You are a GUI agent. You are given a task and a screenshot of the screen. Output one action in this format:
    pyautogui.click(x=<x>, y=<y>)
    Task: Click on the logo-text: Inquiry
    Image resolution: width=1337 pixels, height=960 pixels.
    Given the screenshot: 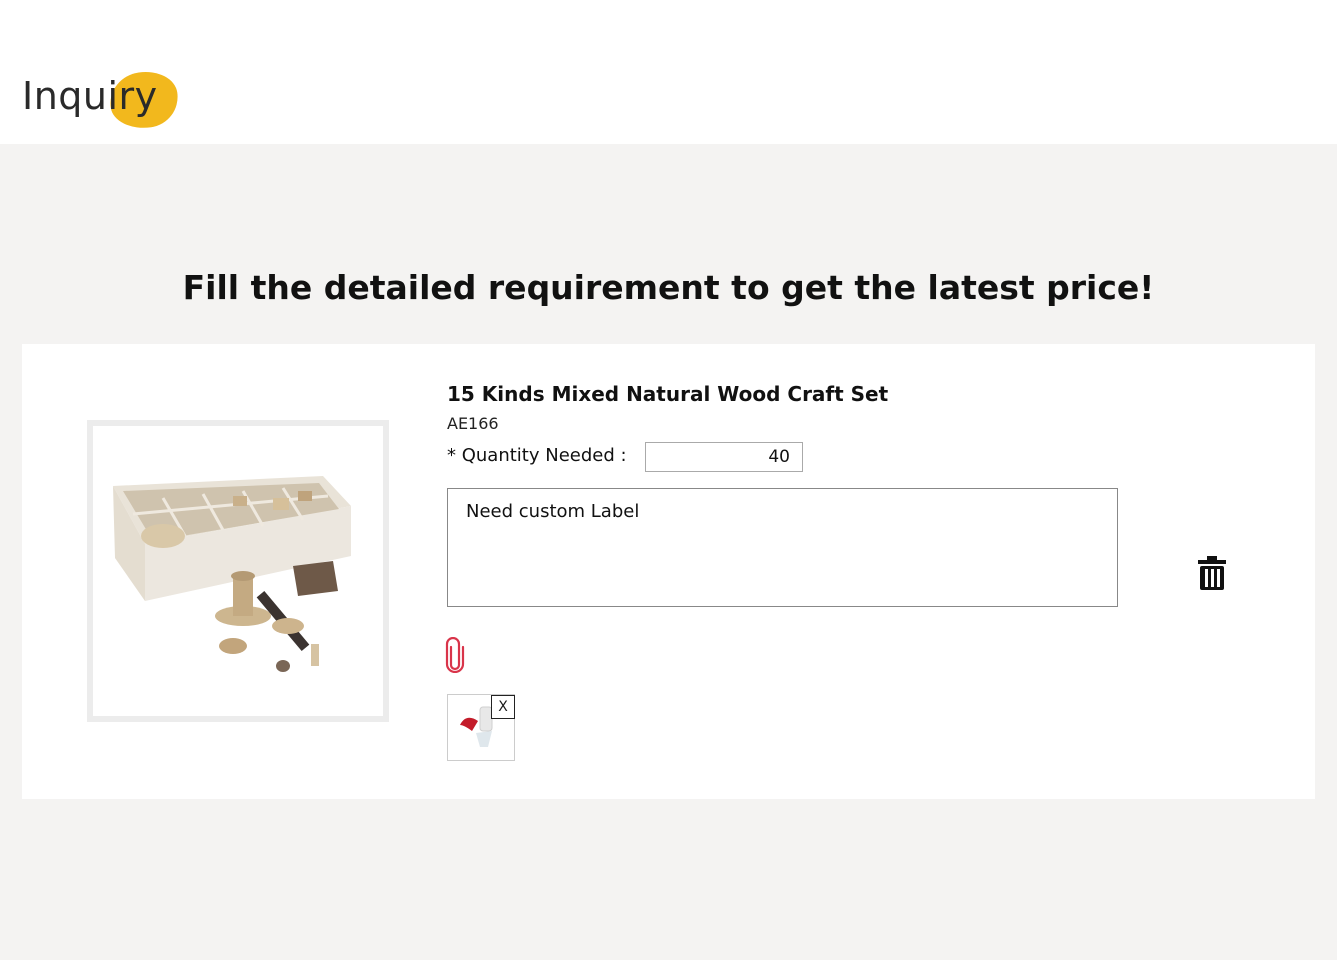 What is the action you would take?
    pyautogui.click(x=90, y=96)
    